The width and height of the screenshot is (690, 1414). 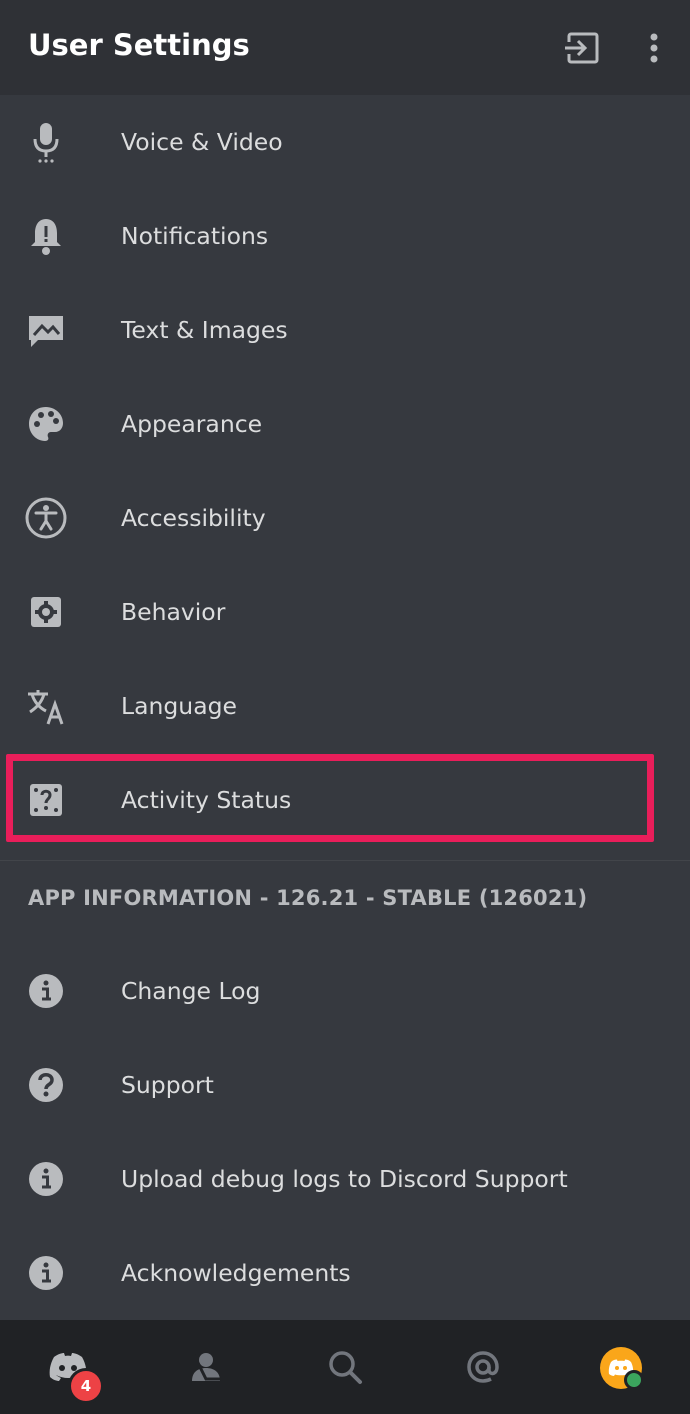 I want to click on friends-icon, so click(x=208, y=1367).